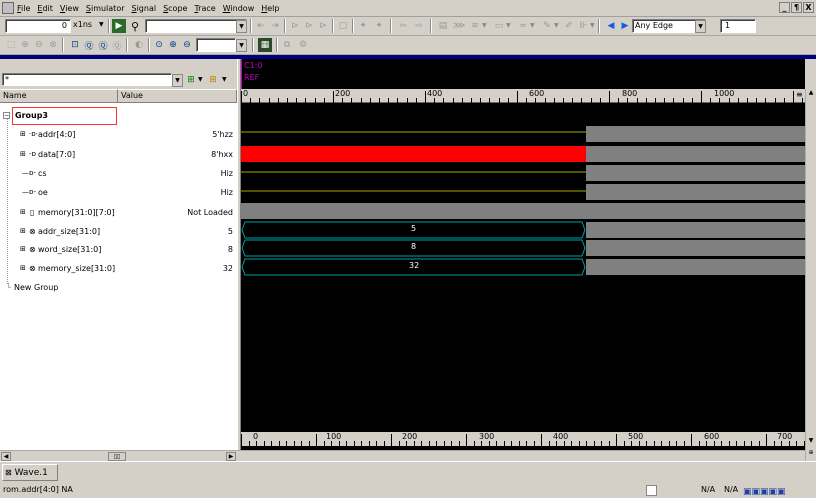 This screenshot has width=816, height=498. I want to click on settings-icon: ⚙, so click(303, 45).